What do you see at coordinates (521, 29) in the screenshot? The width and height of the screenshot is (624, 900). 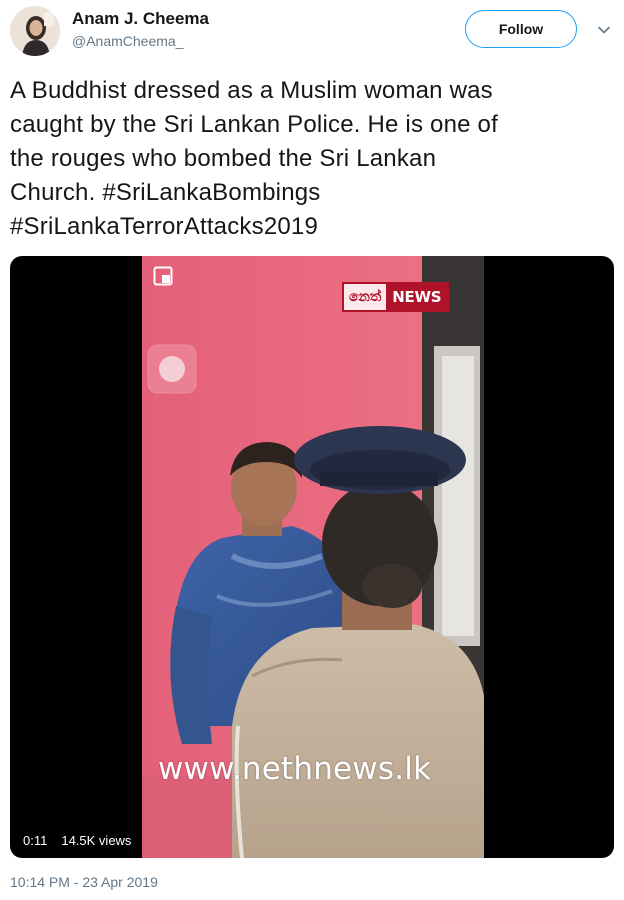 I see `follow-button: Follow` at bounding box center [521, 29].